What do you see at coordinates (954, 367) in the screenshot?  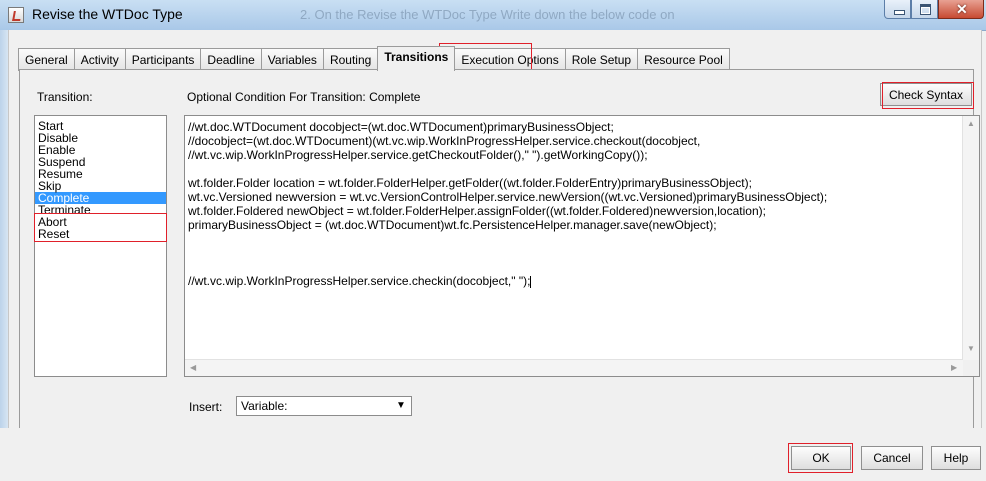 I see `scroll-right-icon: ▶` at bounding box center [954, 367].